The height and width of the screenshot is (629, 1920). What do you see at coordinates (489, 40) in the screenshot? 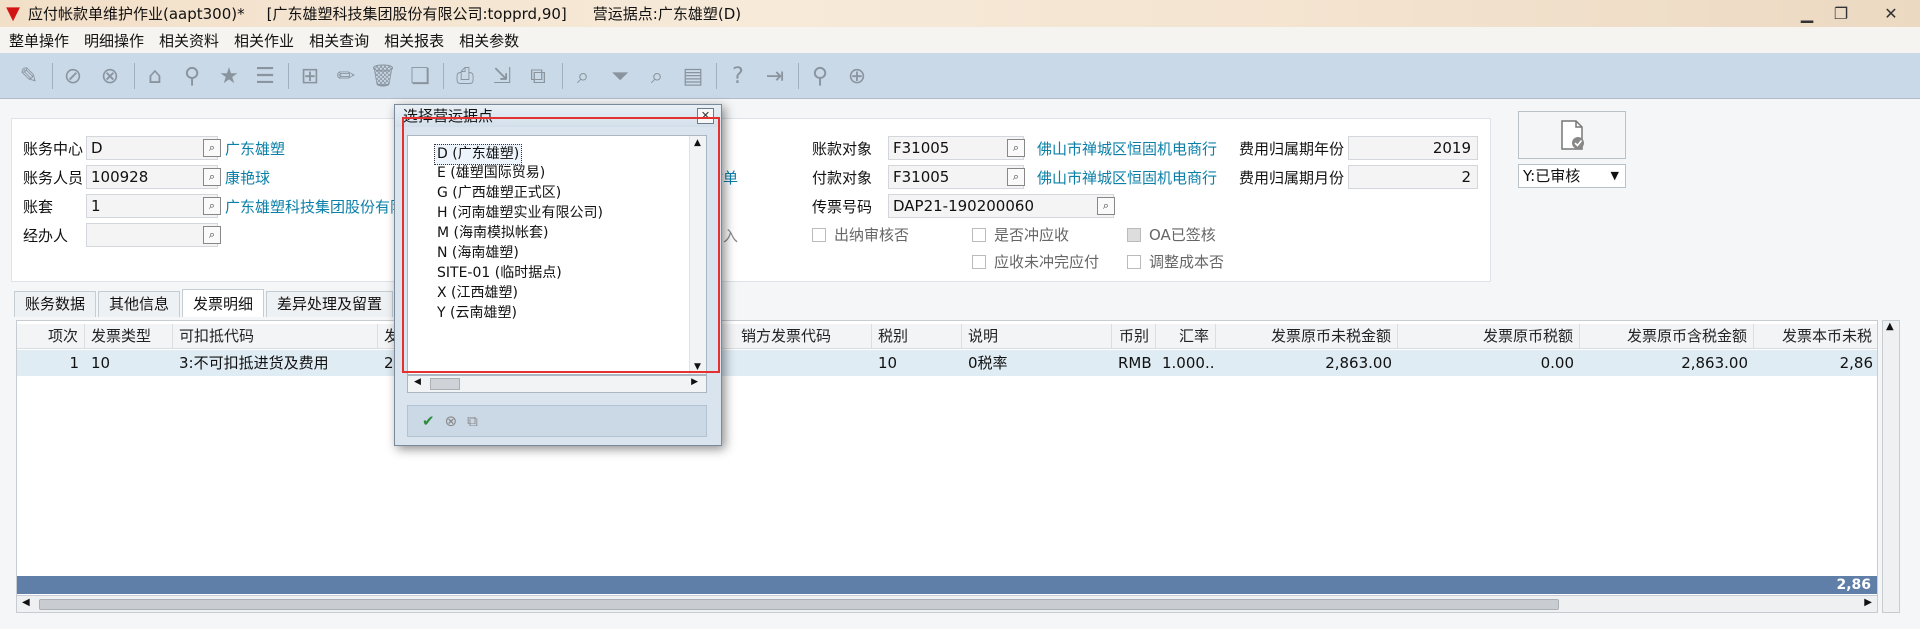
I see `menu-item-related-params: 相关参数` at bounding box center [489, 40].